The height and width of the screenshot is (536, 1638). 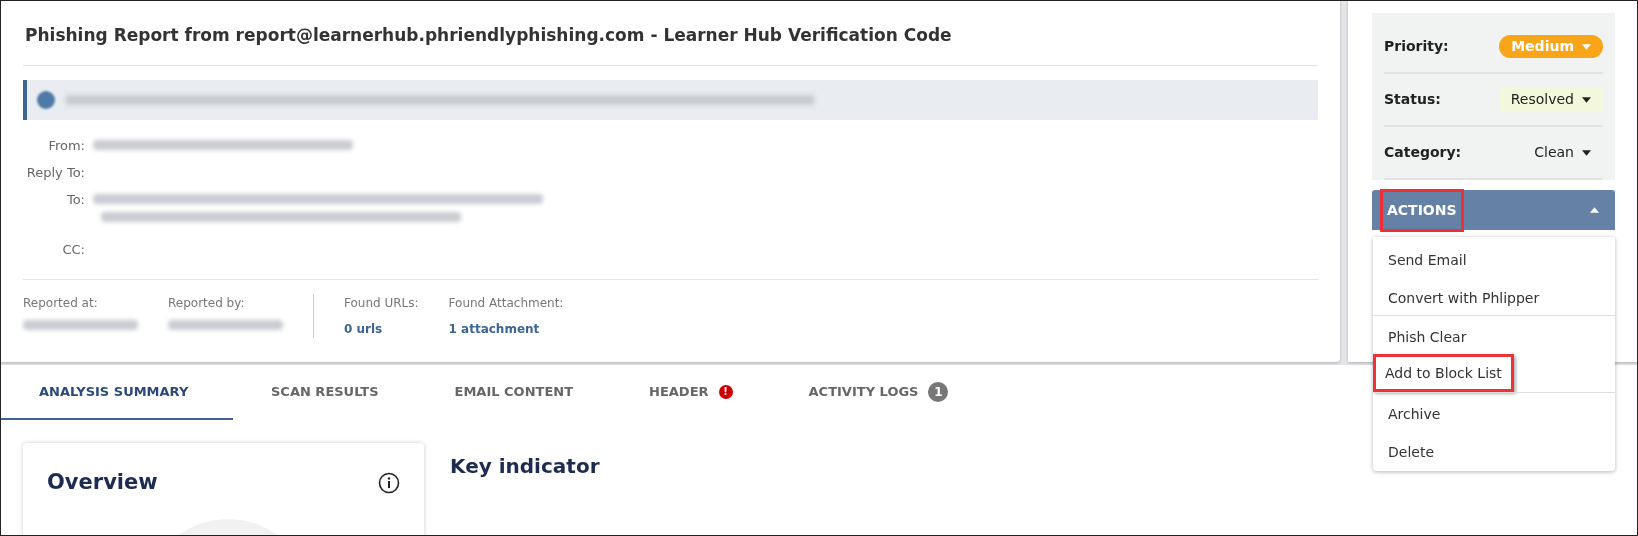 What do you see at coordinates (1494, 450) in the screenshot?
I see `menu-item: Delete` at bounding box center [1494, 450].